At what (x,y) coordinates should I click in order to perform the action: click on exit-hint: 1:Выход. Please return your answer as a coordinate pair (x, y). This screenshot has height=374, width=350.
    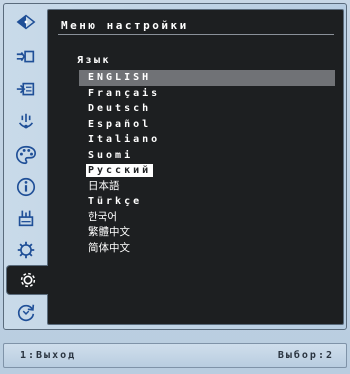
    Looking at the image, I should click on (48, 355).